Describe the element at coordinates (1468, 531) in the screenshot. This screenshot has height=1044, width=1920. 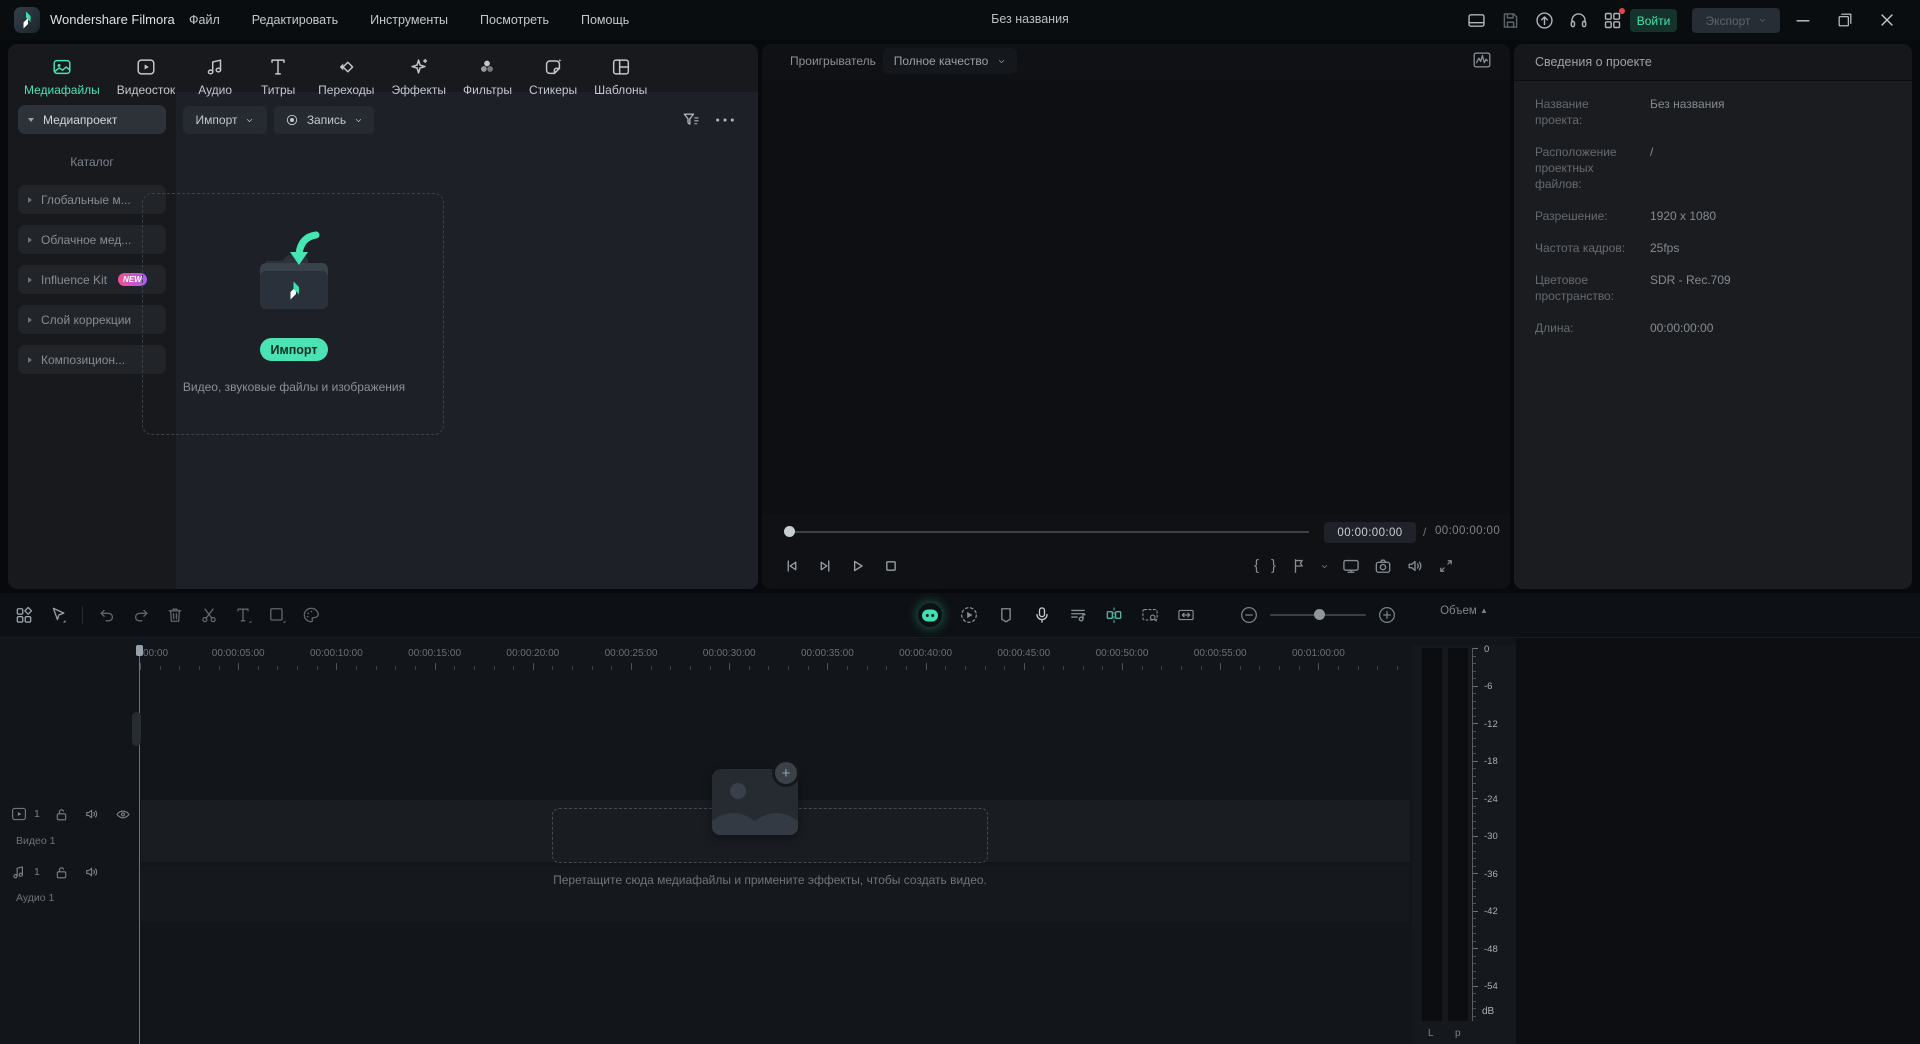
I see `total-time: 00:00:00:00` at that location.